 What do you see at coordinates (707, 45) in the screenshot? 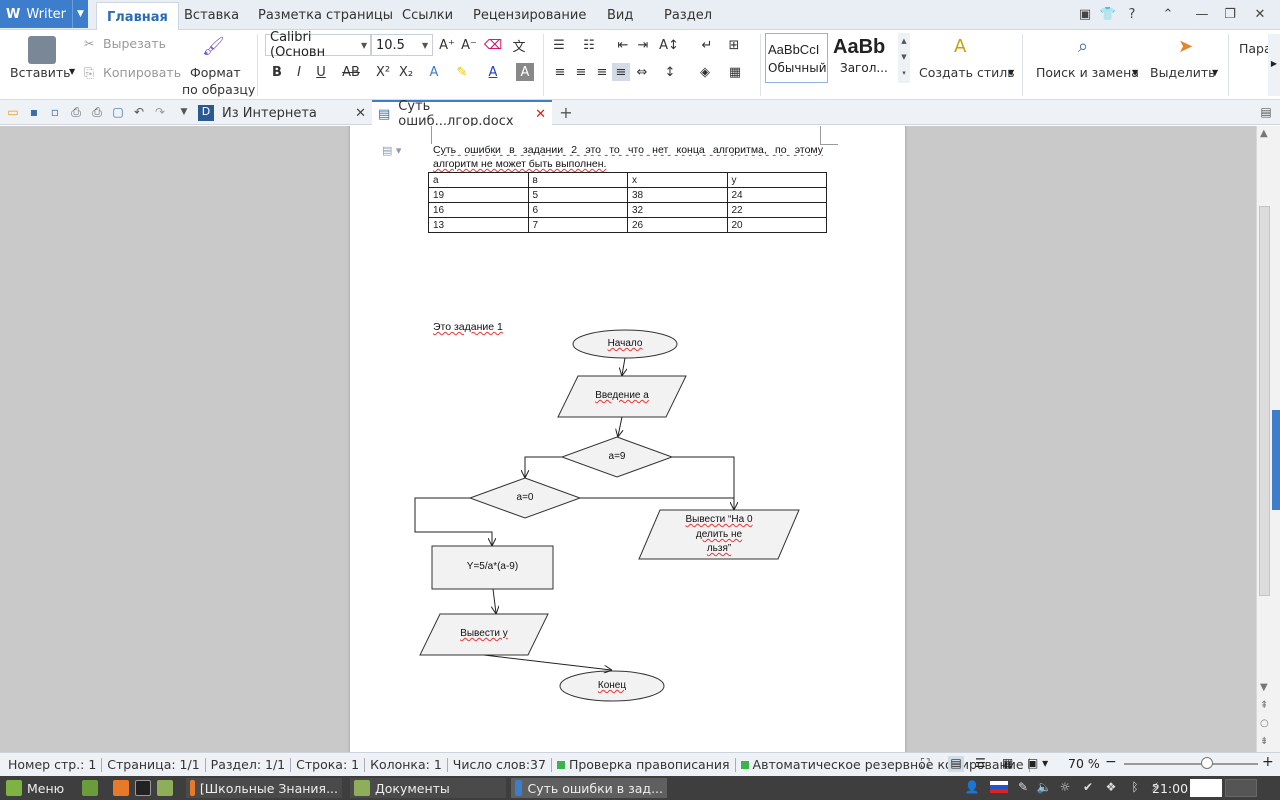
I see `sort-icon: ↵` at bounding box center [707, 45].